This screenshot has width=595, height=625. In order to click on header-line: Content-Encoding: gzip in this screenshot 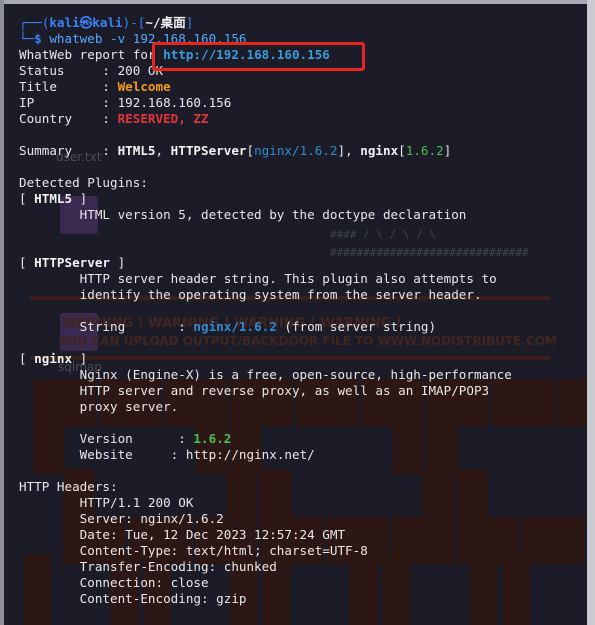, I will do `click(163, 598)`.